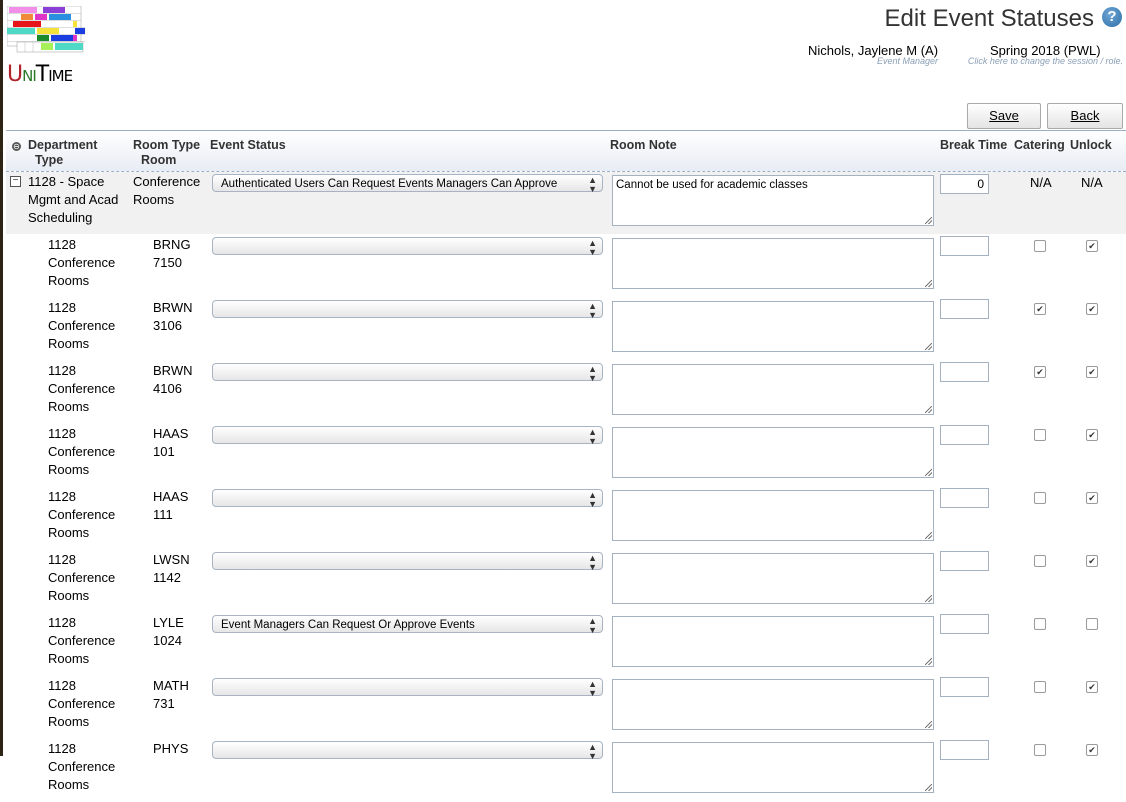 This screenshot has height=802, width=1126. Describe the element at coordinates (1041, 182) in the screenshot. I see `catering-na: N/A` at that location.